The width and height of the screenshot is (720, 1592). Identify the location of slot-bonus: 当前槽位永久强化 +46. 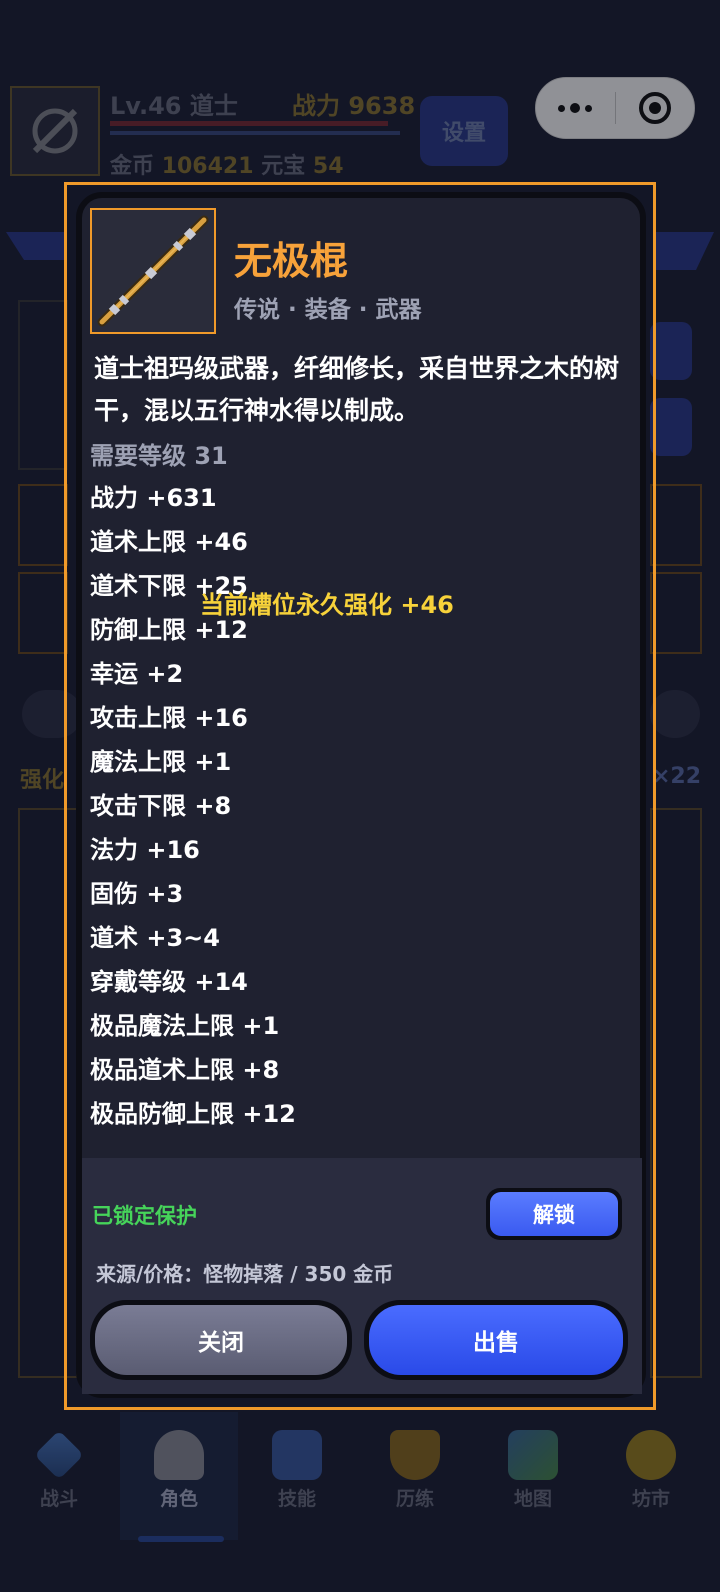
(327, 605).